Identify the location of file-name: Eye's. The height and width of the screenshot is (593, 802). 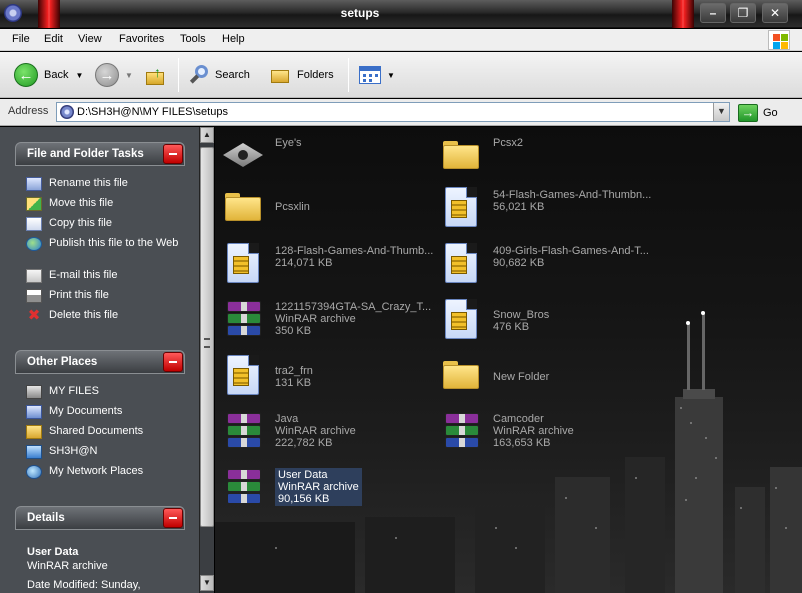
(288, 143).